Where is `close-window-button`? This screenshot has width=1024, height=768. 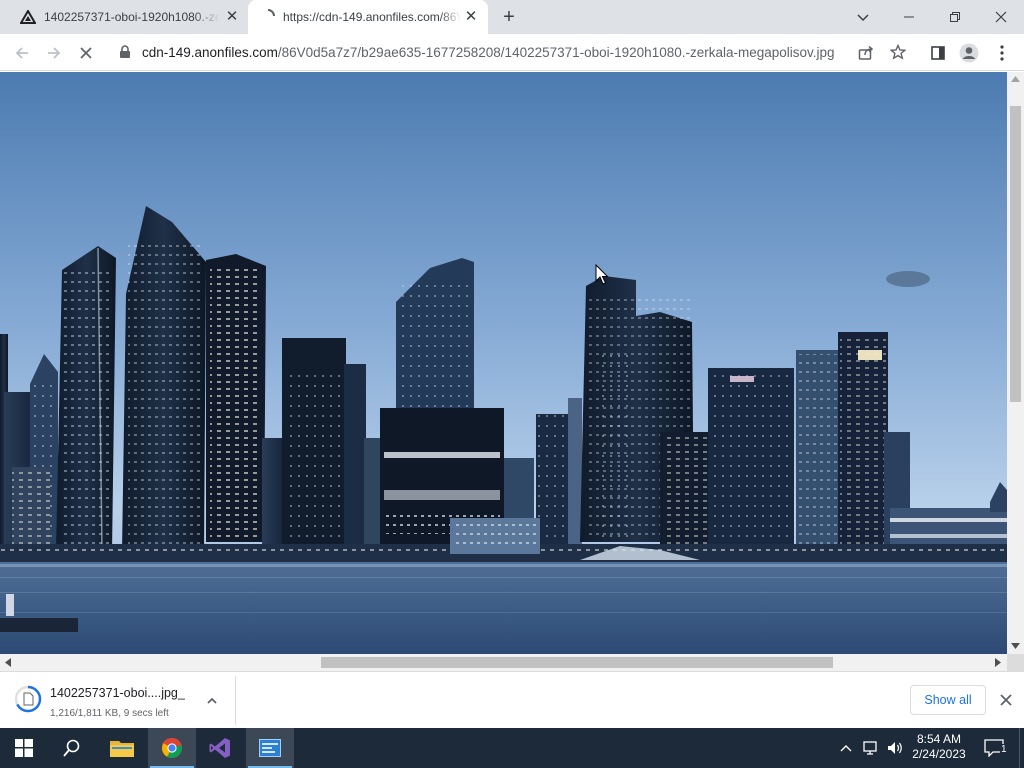
close-window-button is located at coordinates (1001, 17).